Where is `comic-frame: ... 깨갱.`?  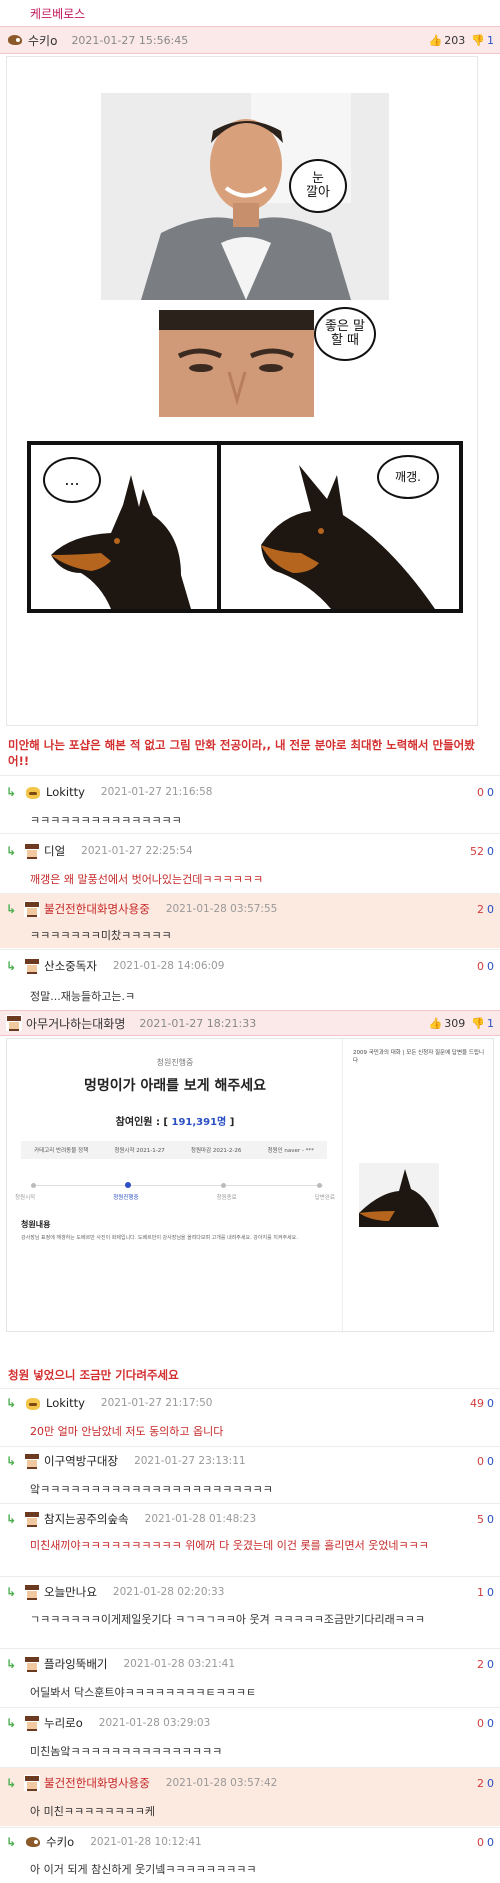 comic-frame: ... 깨갱. is located at coordinates (245, 527).